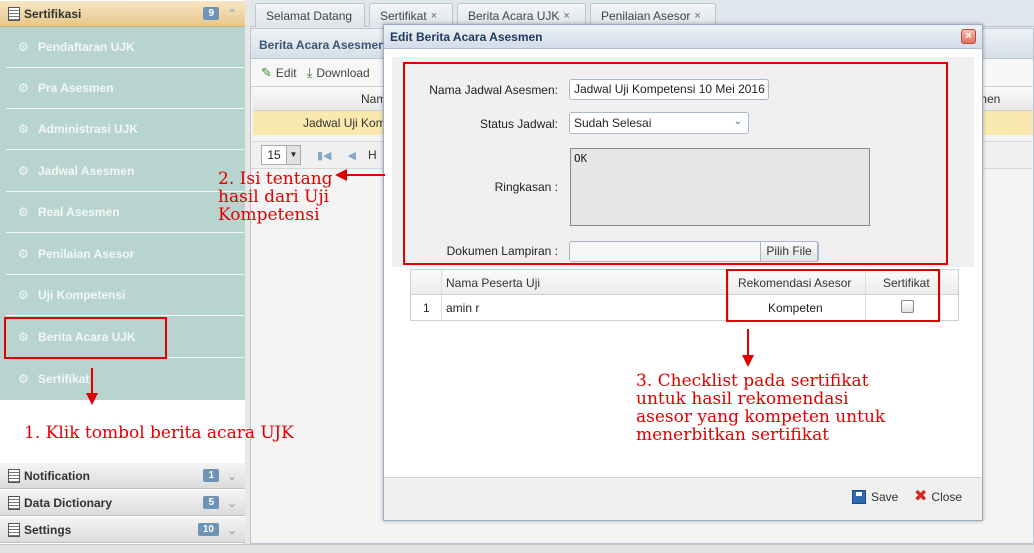 This screenshot has height=553, width=1034. What do you see at coordinates (907, 306) in the screenshot?
I see `sertifikat-checkbox` at bounding box center [907, 306].